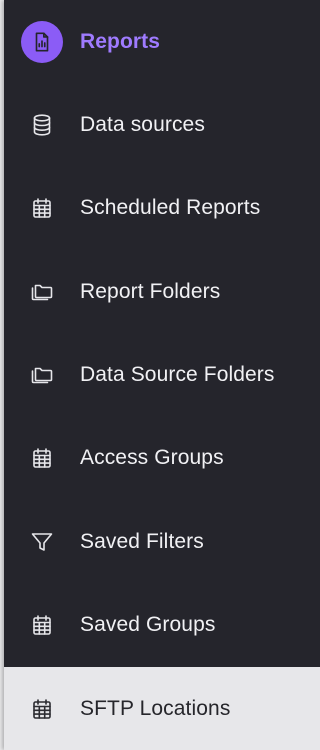 The height and width of the screenshot is (750, 320). I want to click on sidebar-item-label: Reports, so click(120, 41).